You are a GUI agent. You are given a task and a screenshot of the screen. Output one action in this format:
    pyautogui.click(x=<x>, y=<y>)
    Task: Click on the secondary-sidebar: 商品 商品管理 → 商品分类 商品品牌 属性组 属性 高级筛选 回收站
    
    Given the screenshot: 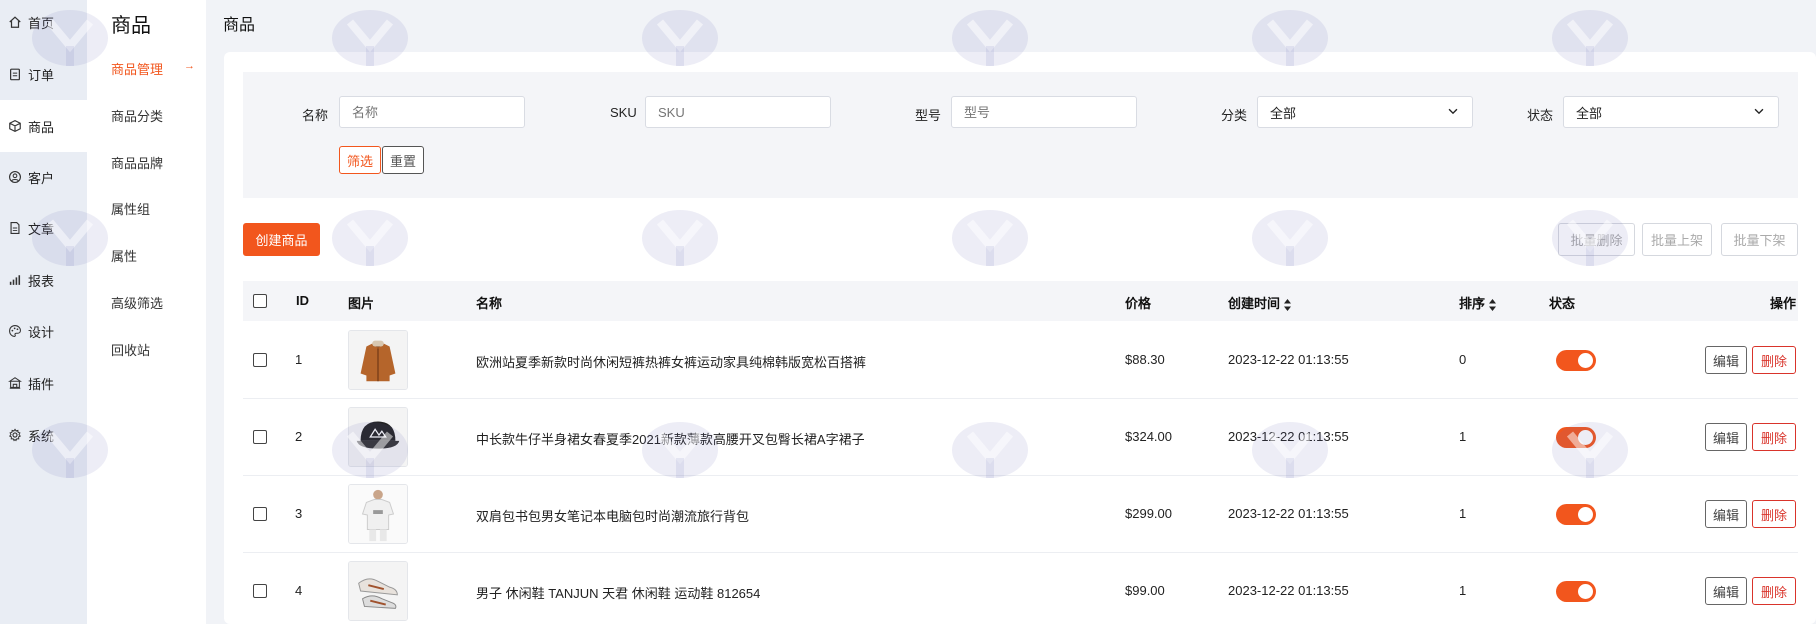 What is the action you would take?
    pyautogui.click(x=146, y=312)
    